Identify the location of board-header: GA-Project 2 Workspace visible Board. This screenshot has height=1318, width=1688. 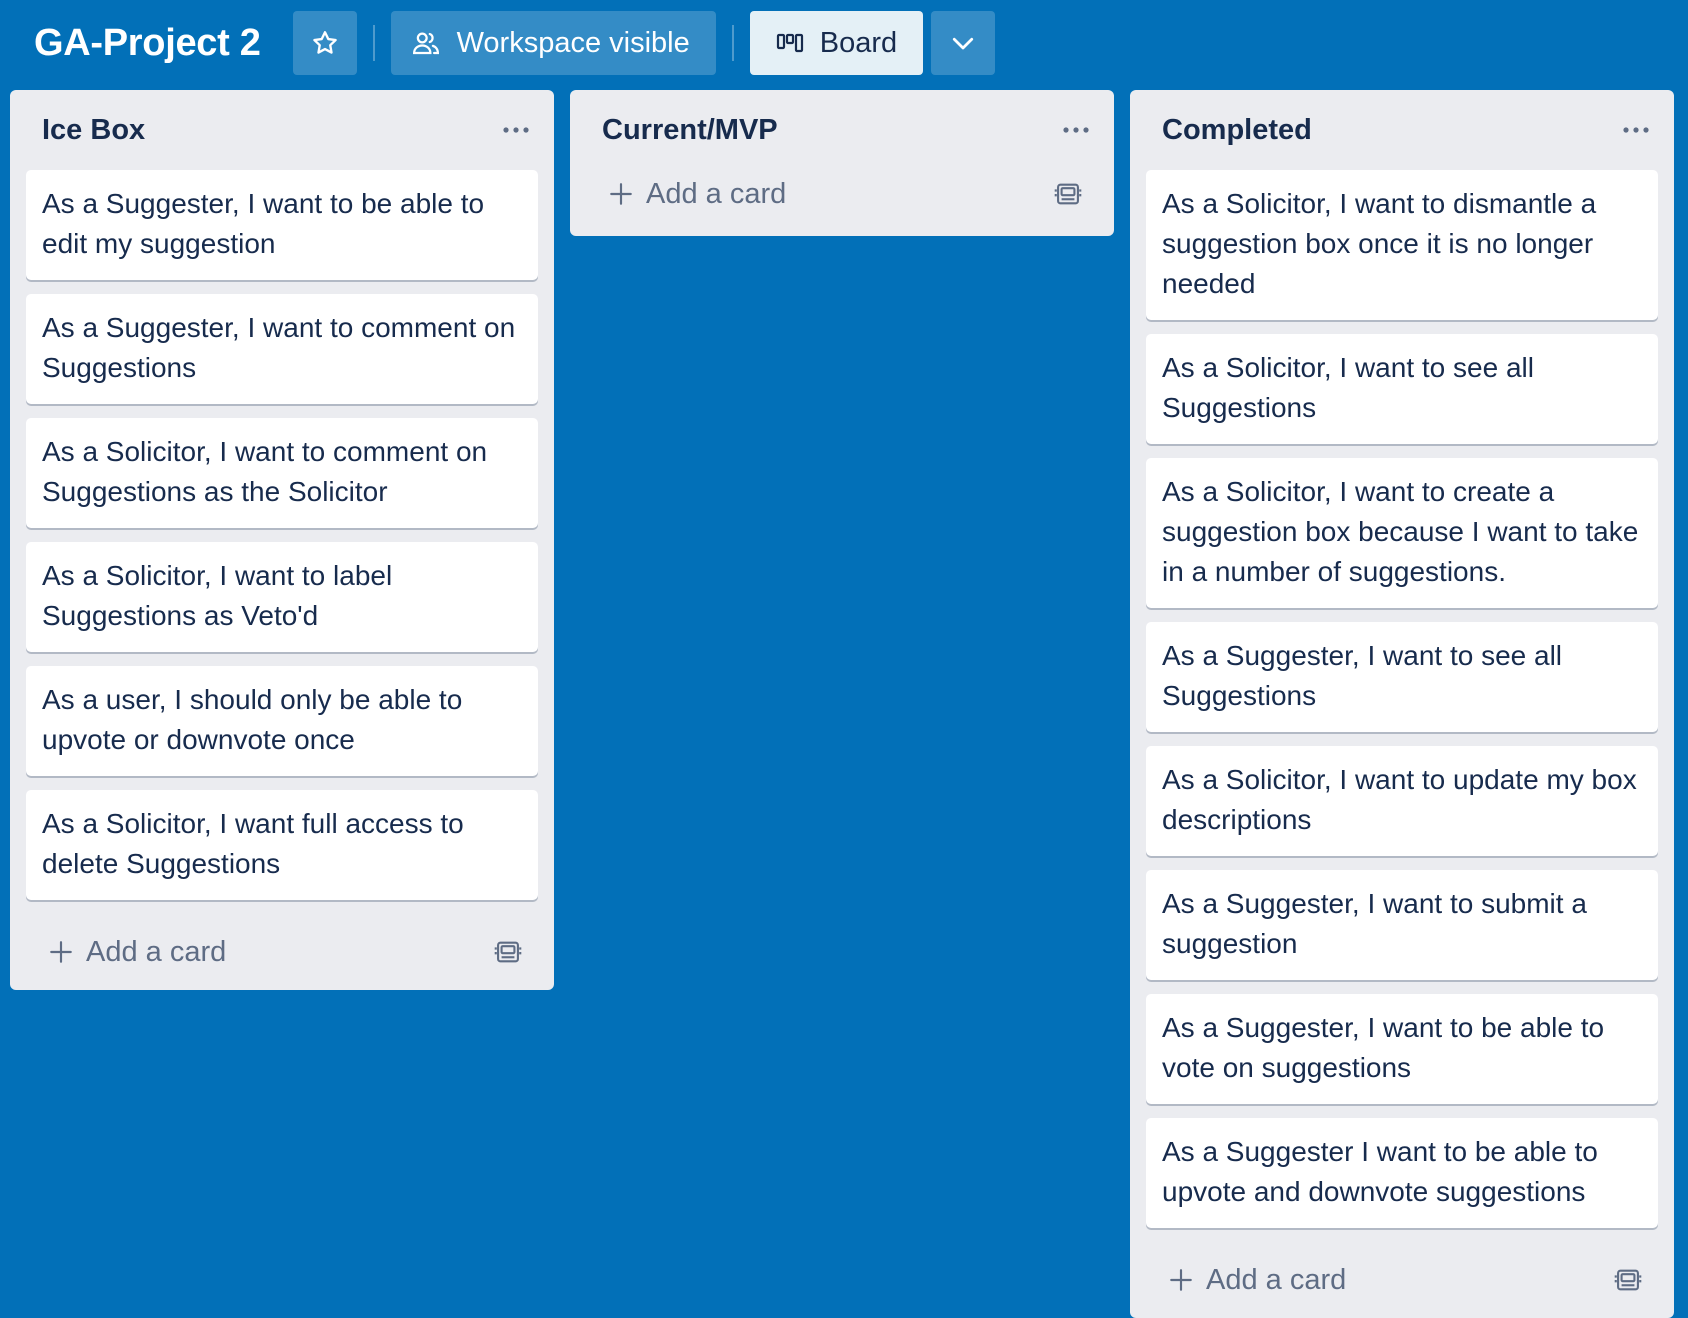
(844, 43).